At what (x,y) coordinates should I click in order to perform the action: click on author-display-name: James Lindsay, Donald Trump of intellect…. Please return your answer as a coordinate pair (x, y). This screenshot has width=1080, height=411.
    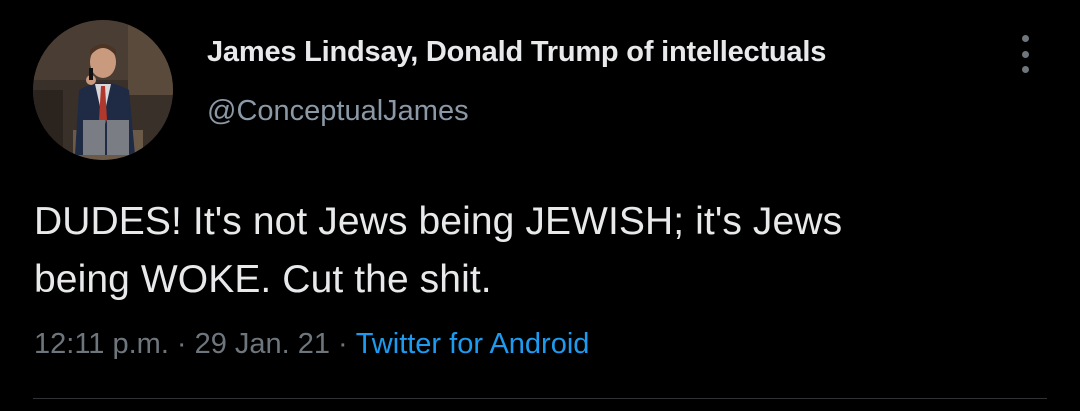
    Looking at the image, I should click on (516, 52).